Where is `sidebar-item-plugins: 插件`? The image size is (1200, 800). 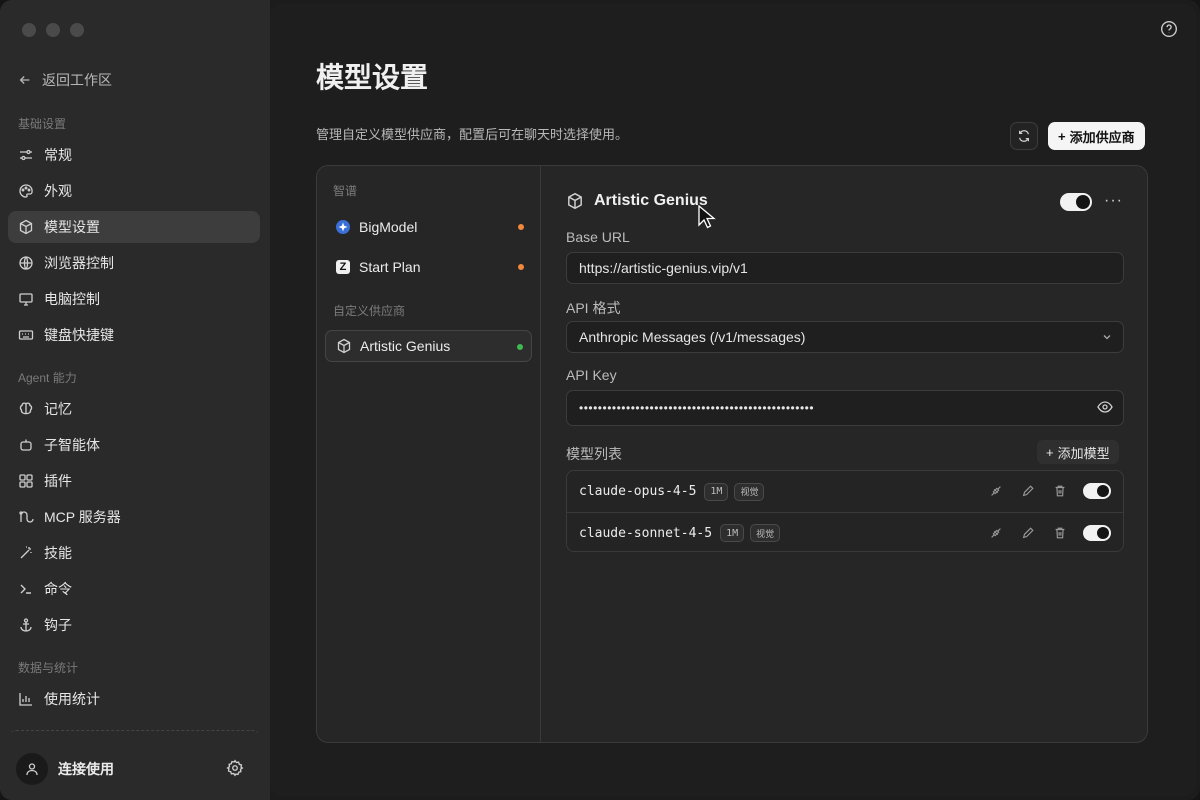 sidebar-item-plugins: 插件 is located at coordinates (134, 481).